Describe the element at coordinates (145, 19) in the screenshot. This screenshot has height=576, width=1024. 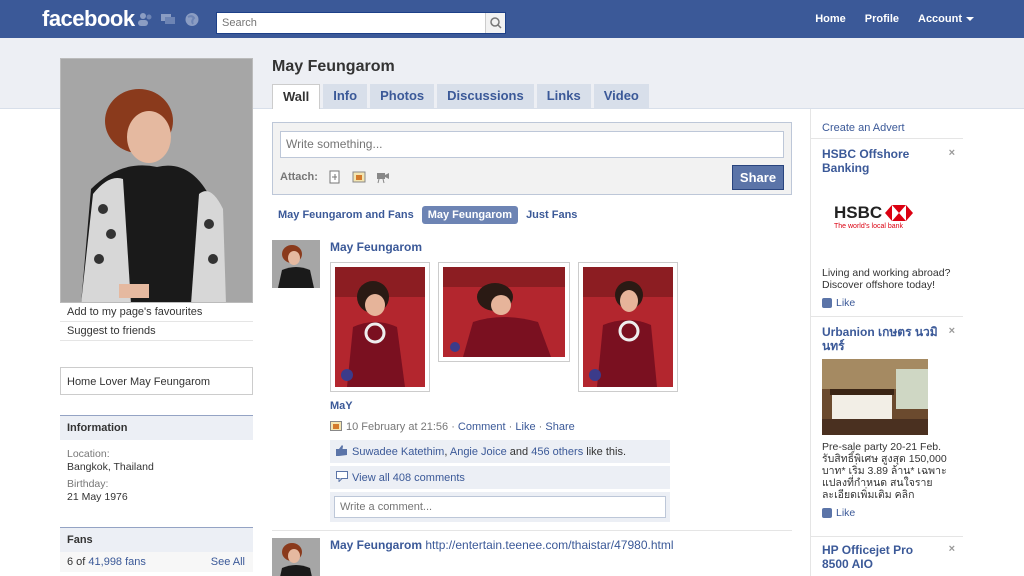
I see `friend-requests-icon` at that location.